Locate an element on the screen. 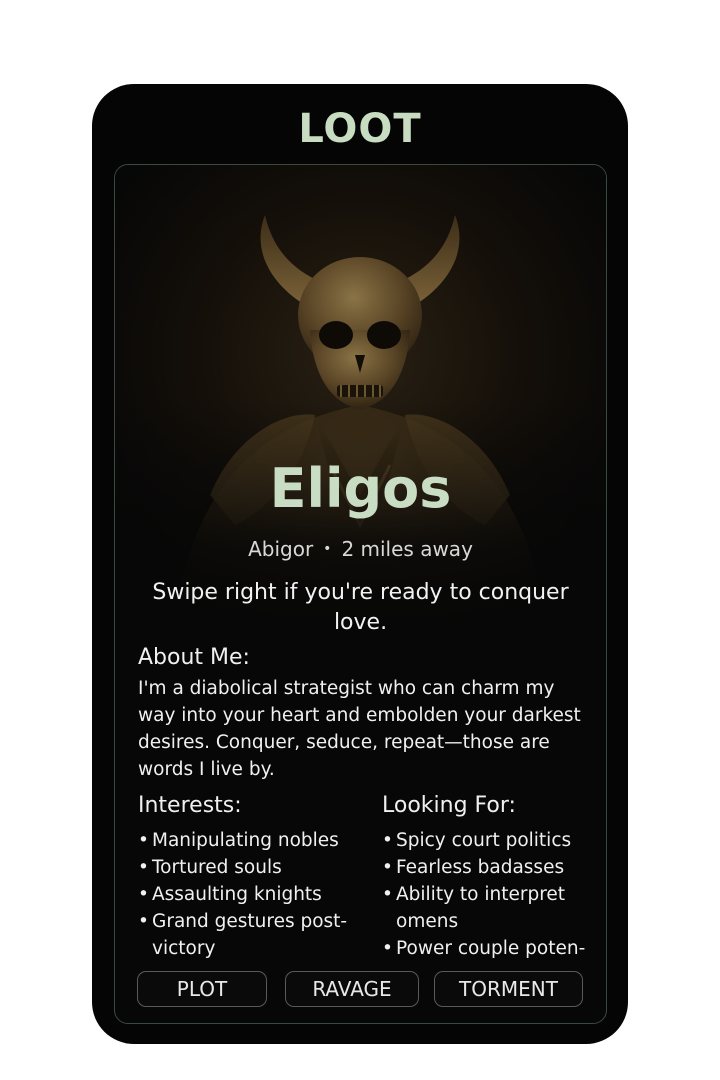 This screenshot has height=1080, width=720. action-bar: PLOT RAVAGE TORMENT is located at coordinates (360, 990).